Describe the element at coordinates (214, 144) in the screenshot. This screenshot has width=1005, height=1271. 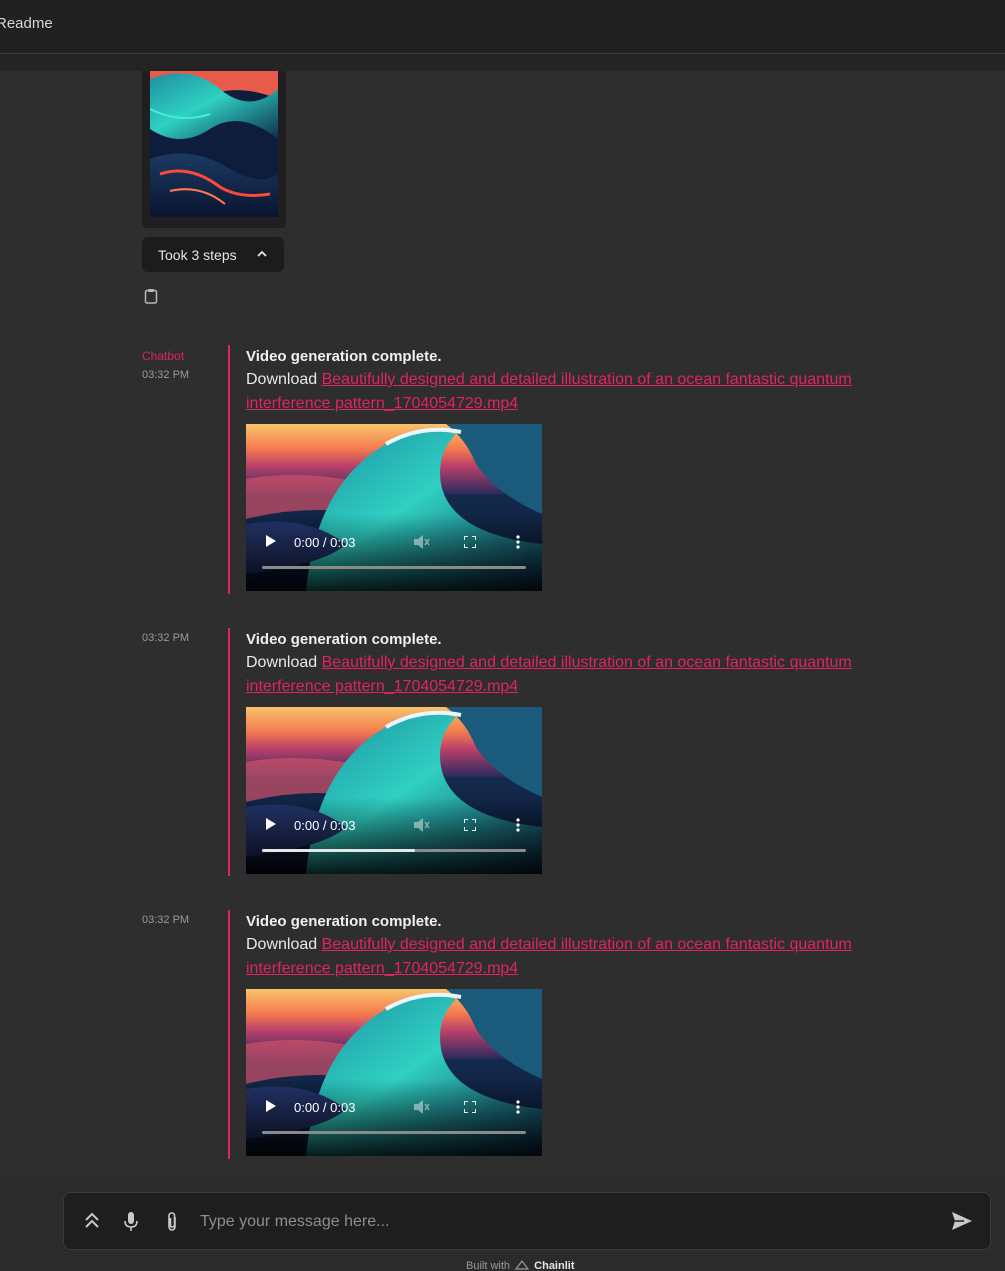
I see `generated-image` at that location.